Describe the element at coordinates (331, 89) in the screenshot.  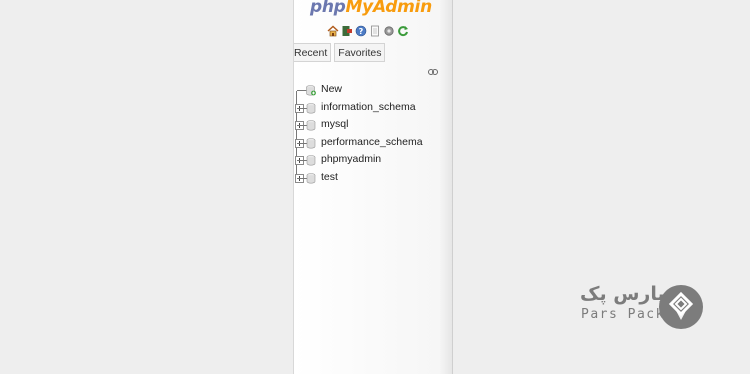
I see `new-database-label: New` at that location.